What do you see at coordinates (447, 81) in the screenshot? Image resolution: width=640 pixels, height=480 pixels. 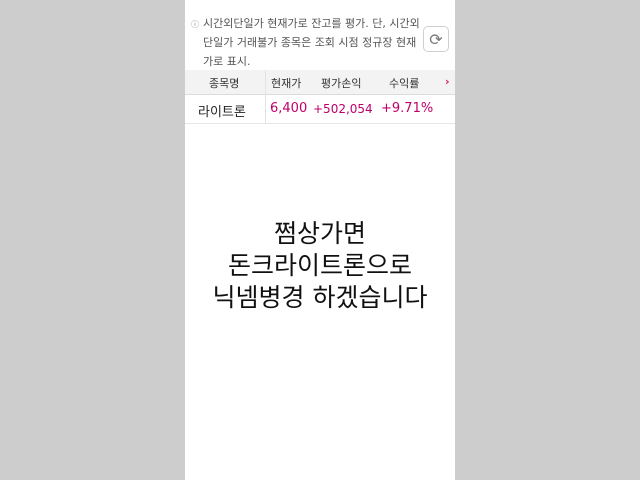 I see `column-more-icon: ›` at bounding box center [447, 81].